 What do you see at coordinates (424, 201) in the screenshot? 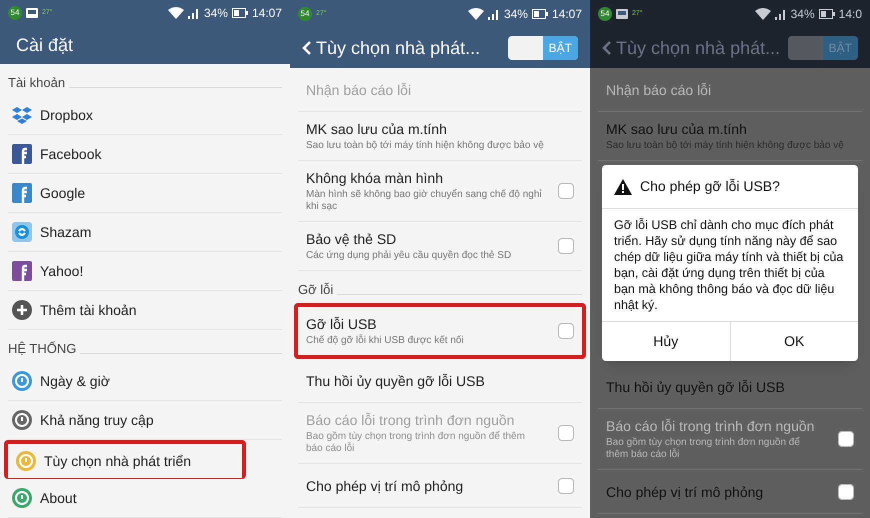
I see `option-description: Màn hình sẽ không bao giờ chuyển sang chế độ nghỉ khi sạc` at bounding box center [424, 201].